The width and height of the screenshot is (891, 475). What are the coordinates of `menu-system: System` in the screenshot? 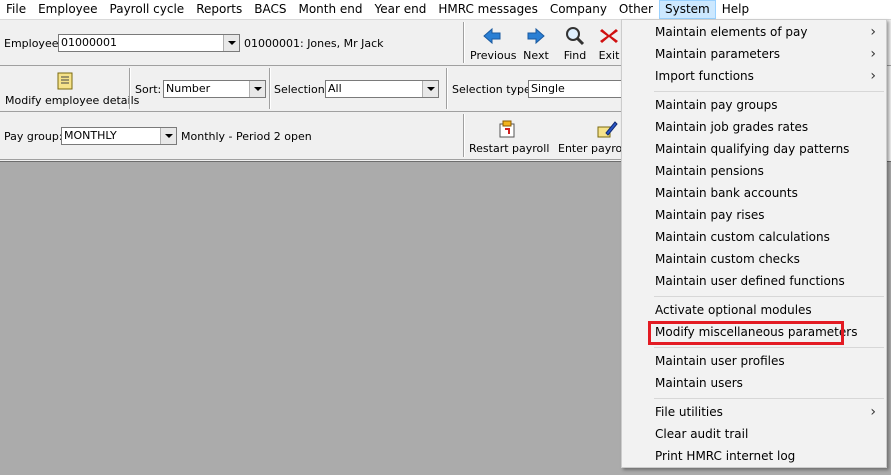 It's located at (687, 9).